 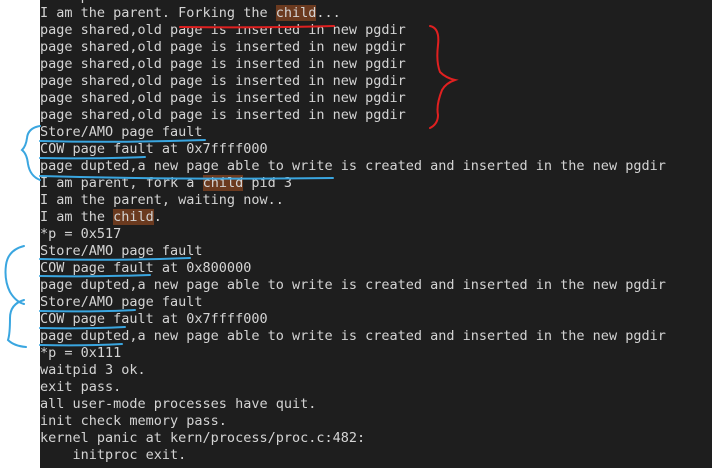 What do you see at coordinates (113, 455) in the screenshot?
I see `terminal-text: initproc exit.` at bounding box center [113, 455].